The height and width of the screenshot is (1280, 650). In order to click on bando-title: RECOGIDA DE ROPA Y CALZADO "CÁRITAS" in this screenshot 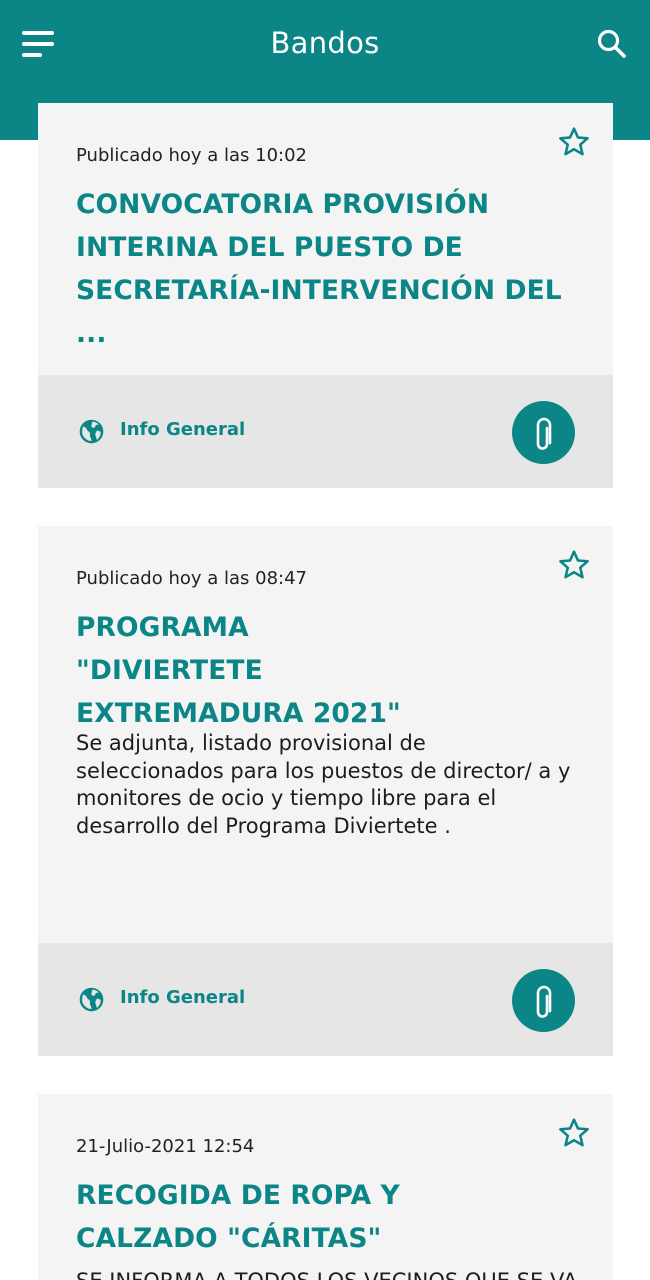, I will do `click(309, 1217)`.